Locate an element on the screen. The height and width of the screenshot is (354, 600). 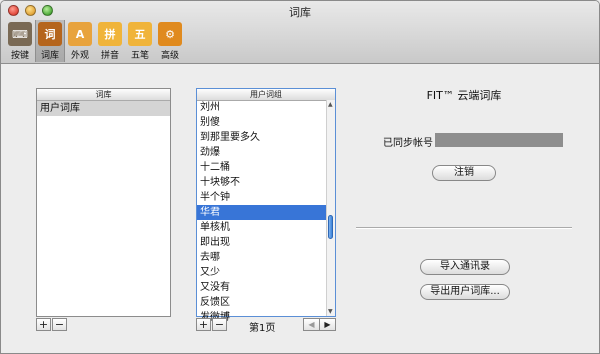
preferences-toolbar: ⌨ 按键词词库 A 外观拼拼音五五笔 ⚙ 高级 is located at coordinates (95, 41).